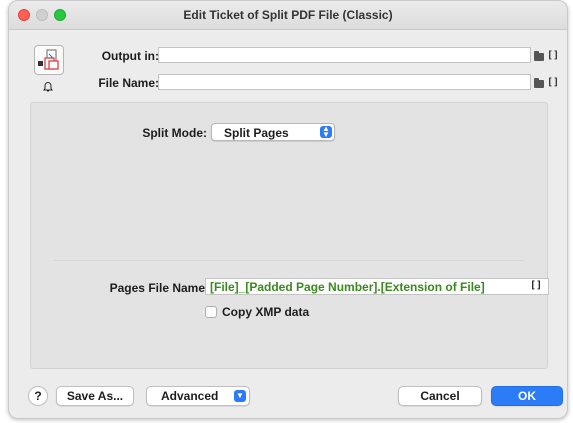 This screenshot has width=573, height=423. What do you see at coordinates (546, 55) in the screenshot?
I see `output-in-icons: []` at bounding box center [546, 55].